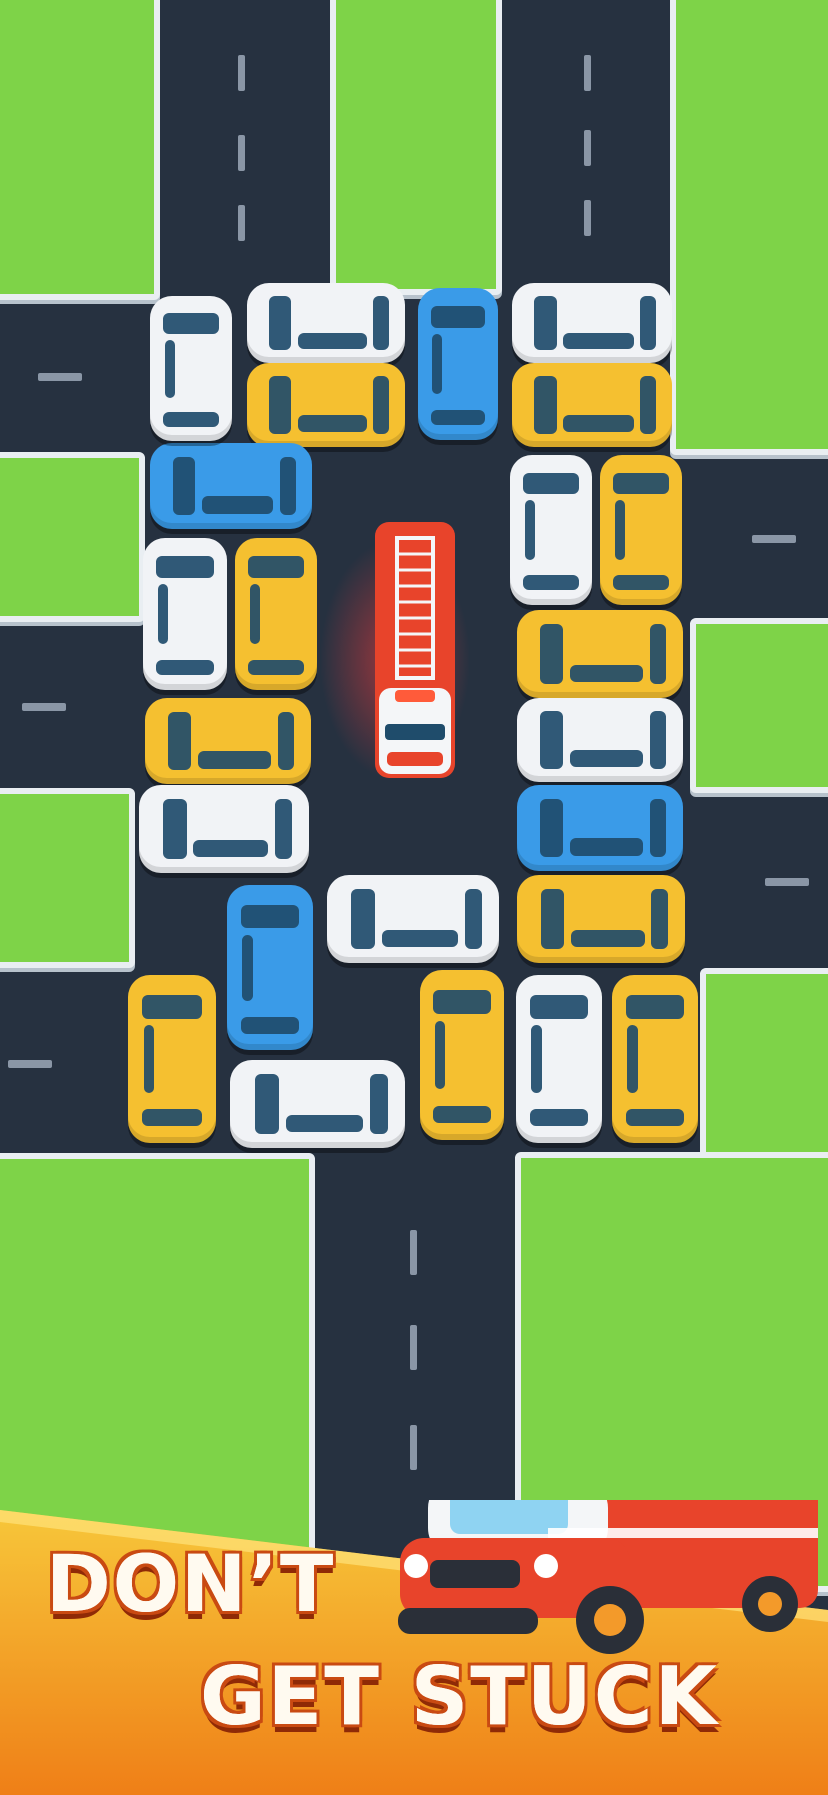 The width and height of the screenshot is (828, 1795). I want to click on fire-truck-icon, so click(415, 650).